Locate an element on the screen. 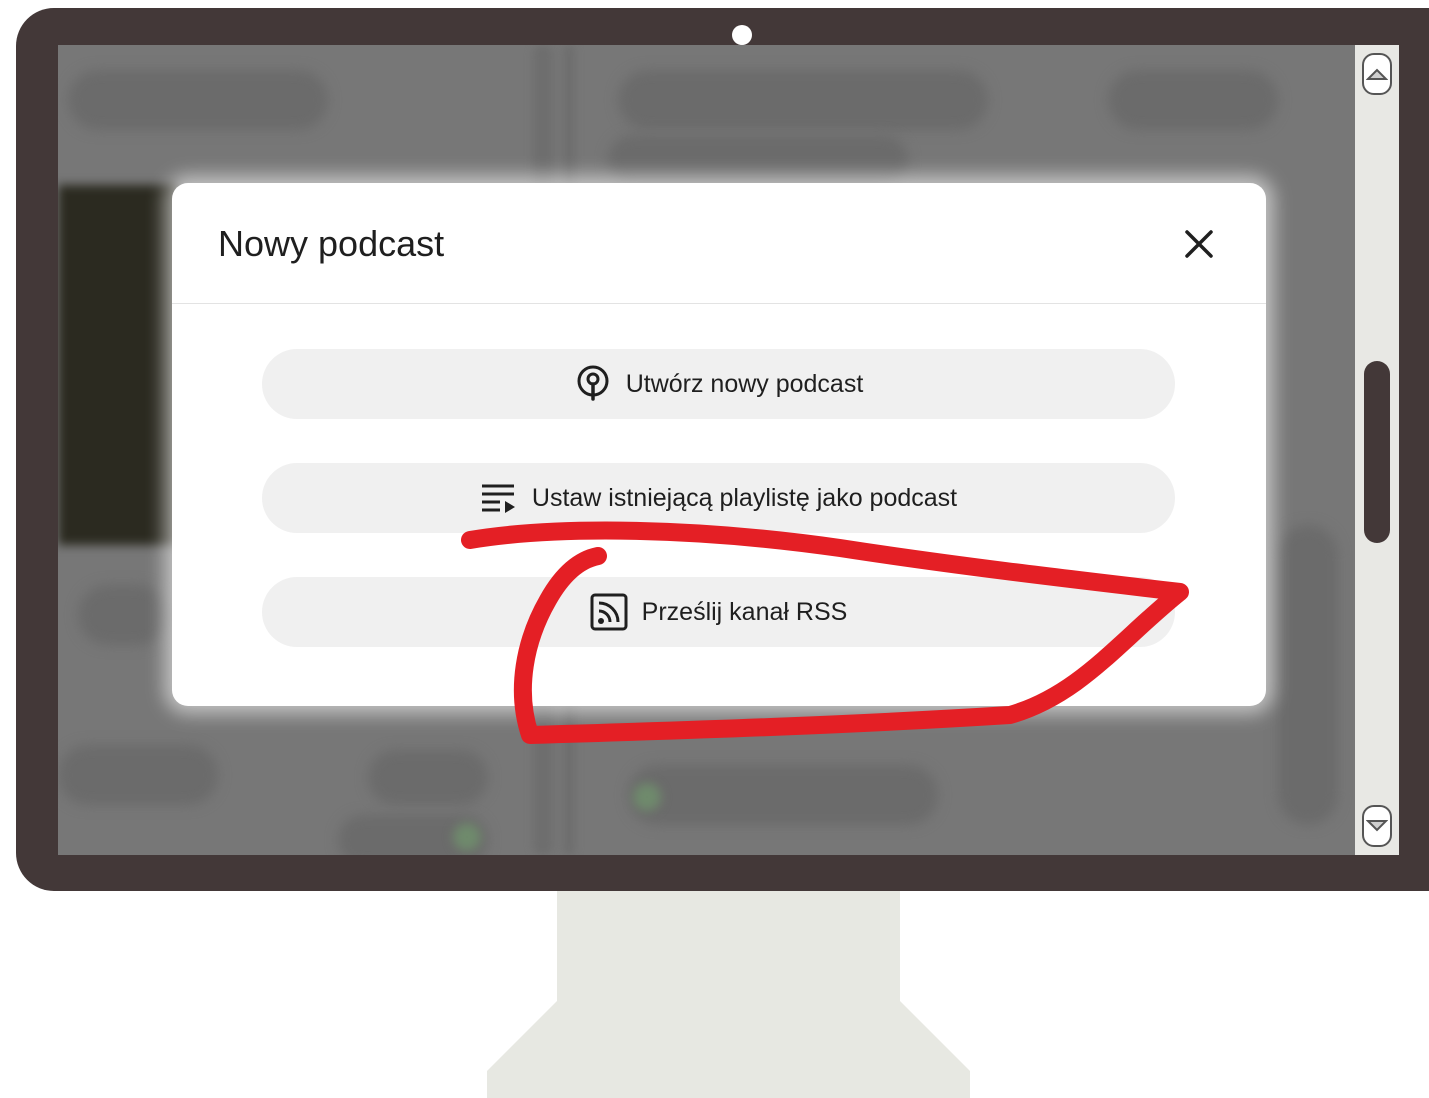 Image resolution: width=1429 pixels, height=1098 pixels. chevron-down-icon is located at coordinates (1377, 826).